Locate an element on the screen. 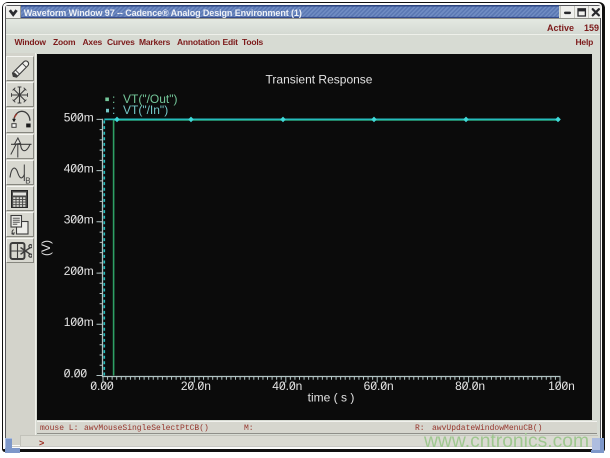  svg-text: 80.0n is located at coordinates (470, 386).